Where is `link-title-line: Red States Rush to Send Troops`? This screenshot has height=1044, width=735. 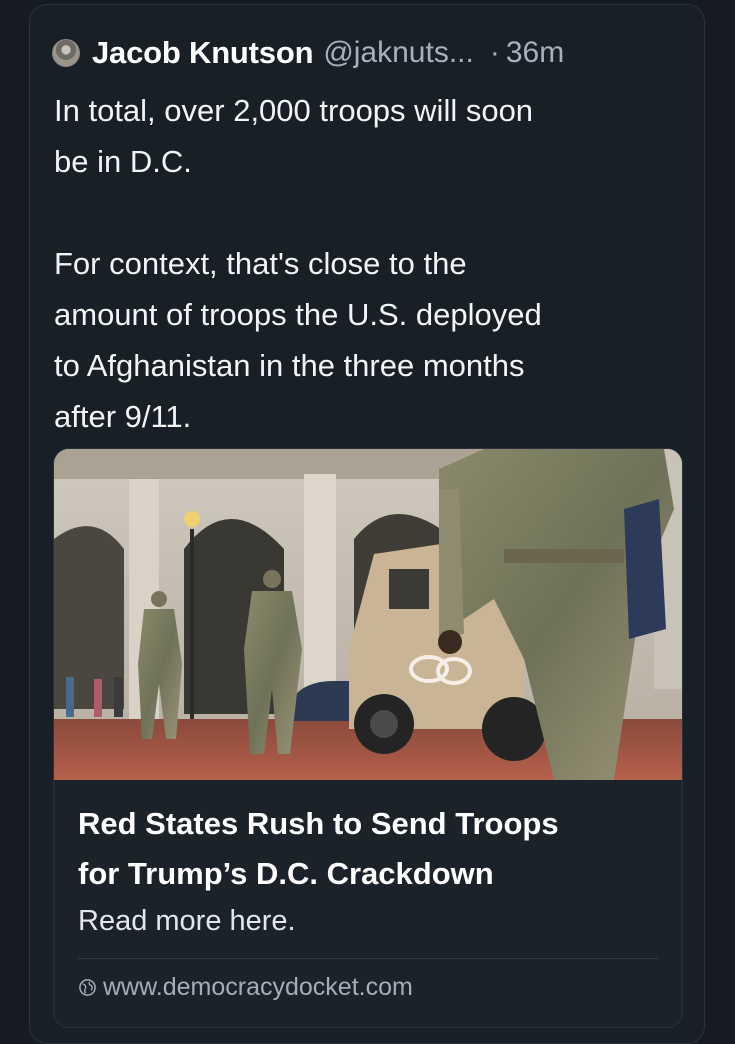 link-title-line: Red States Rush to Send Troops is located at coordinates (318, 823).